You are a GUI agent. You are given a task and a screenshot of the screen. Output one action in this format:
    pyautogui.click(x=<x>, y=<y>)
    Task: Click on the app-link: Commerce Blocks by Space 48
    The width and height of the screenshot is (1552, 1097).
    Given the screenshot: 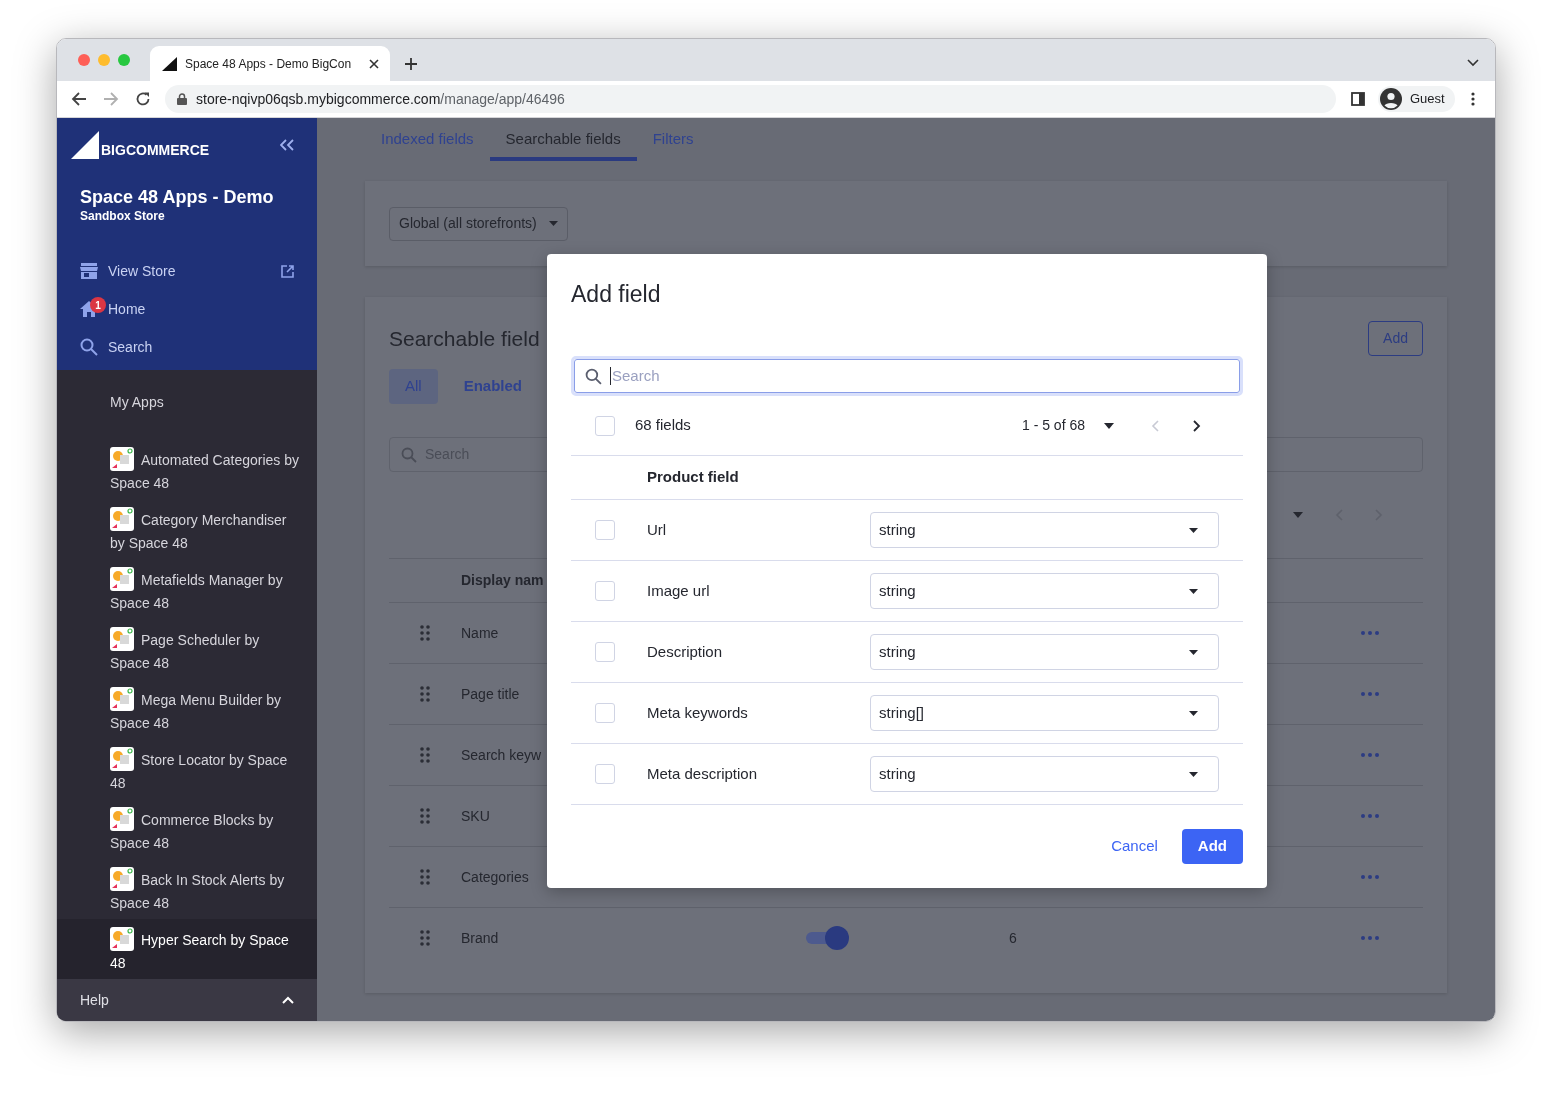 What is the action you would take?
    pyautogui.click(x=205, y=831)
    